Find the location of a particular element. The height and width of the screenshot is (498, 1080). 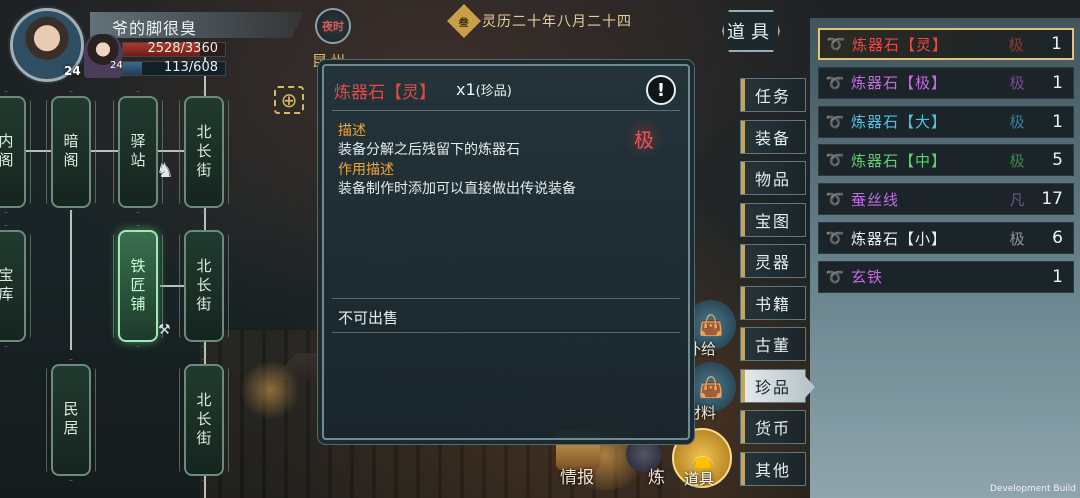

list-item: ➰ 炼器石【中】 极 5 is located at coordinates (946, 160).